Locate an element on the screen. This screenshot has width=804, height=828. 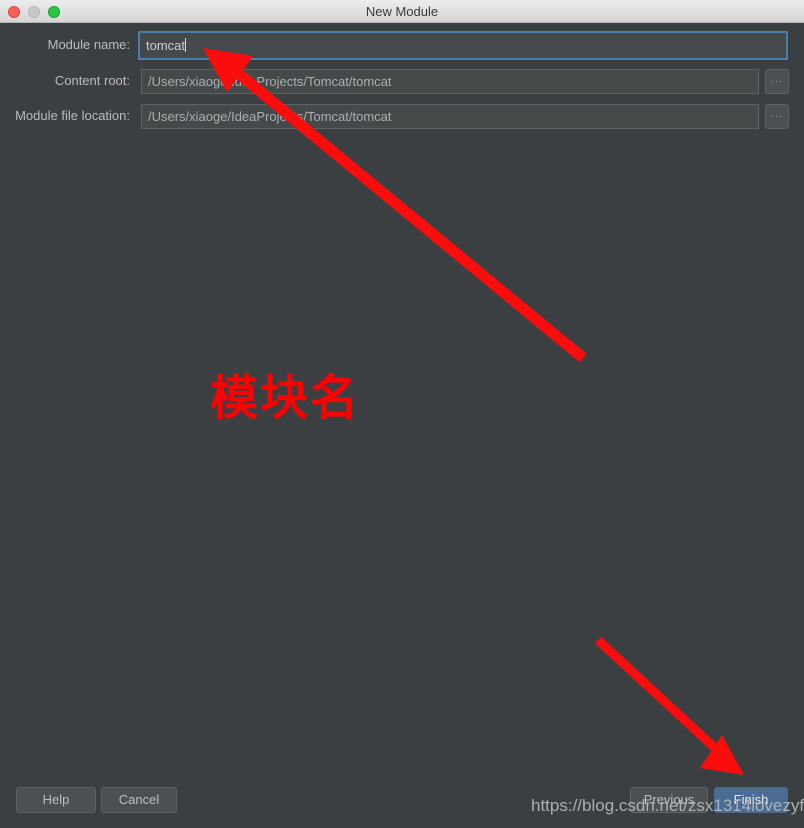
chinese-annotation-text: 模块名 is located at coordinates (285, 398).